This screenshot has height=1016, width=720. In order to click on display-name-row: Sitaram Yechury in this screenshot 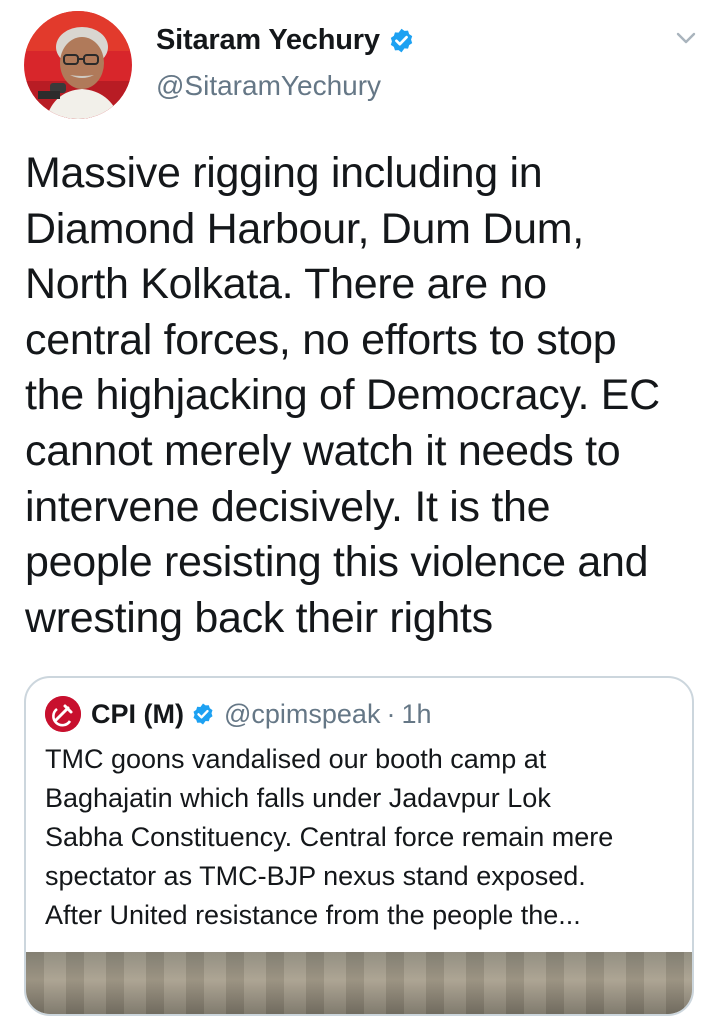, I will do `click(285, 40)`.